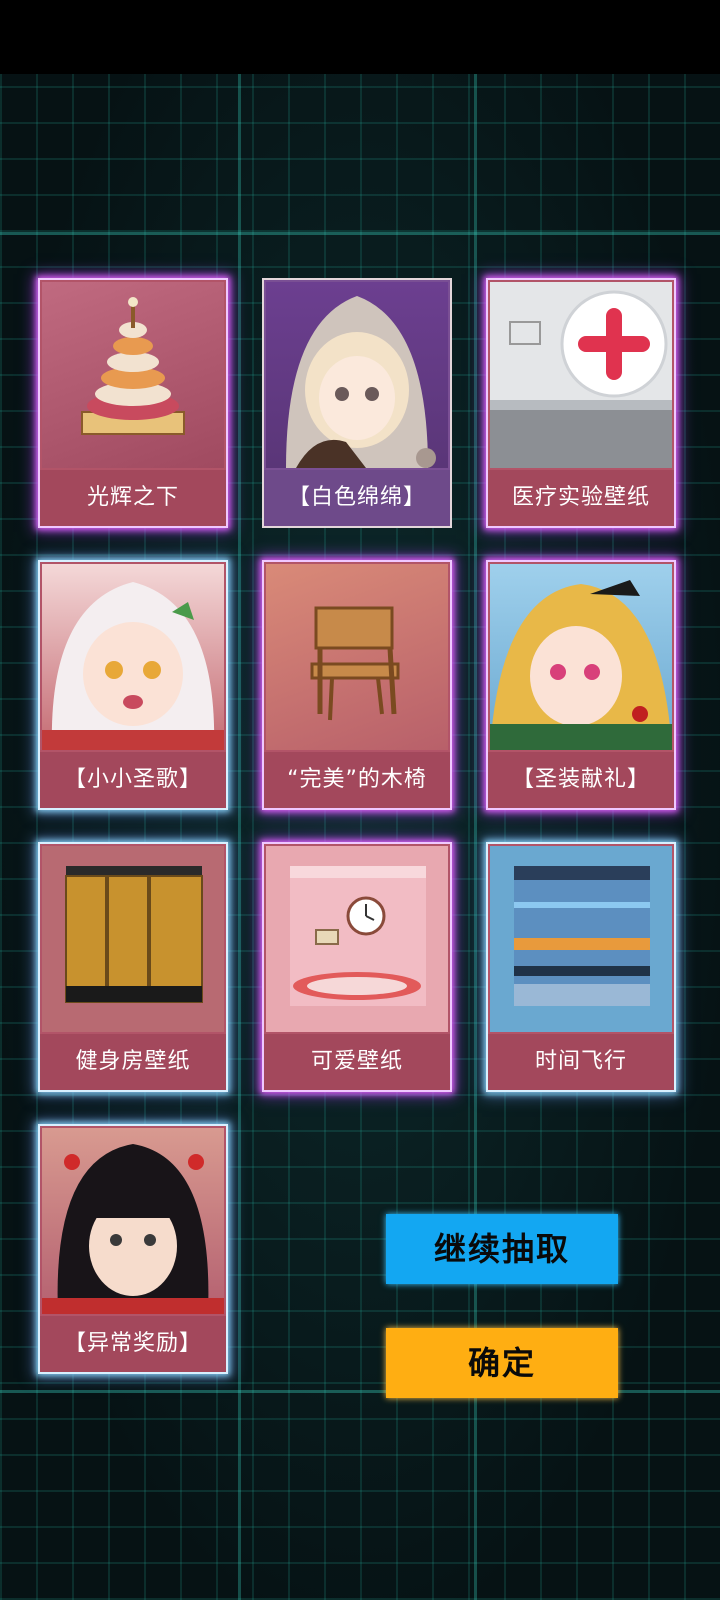 The width and height of the screenshot is (720, 1600). What do you see at coordinates (133, 939) in the screenshot?
I see `gym-wallpaper-art` at bounding box center [133, 939].